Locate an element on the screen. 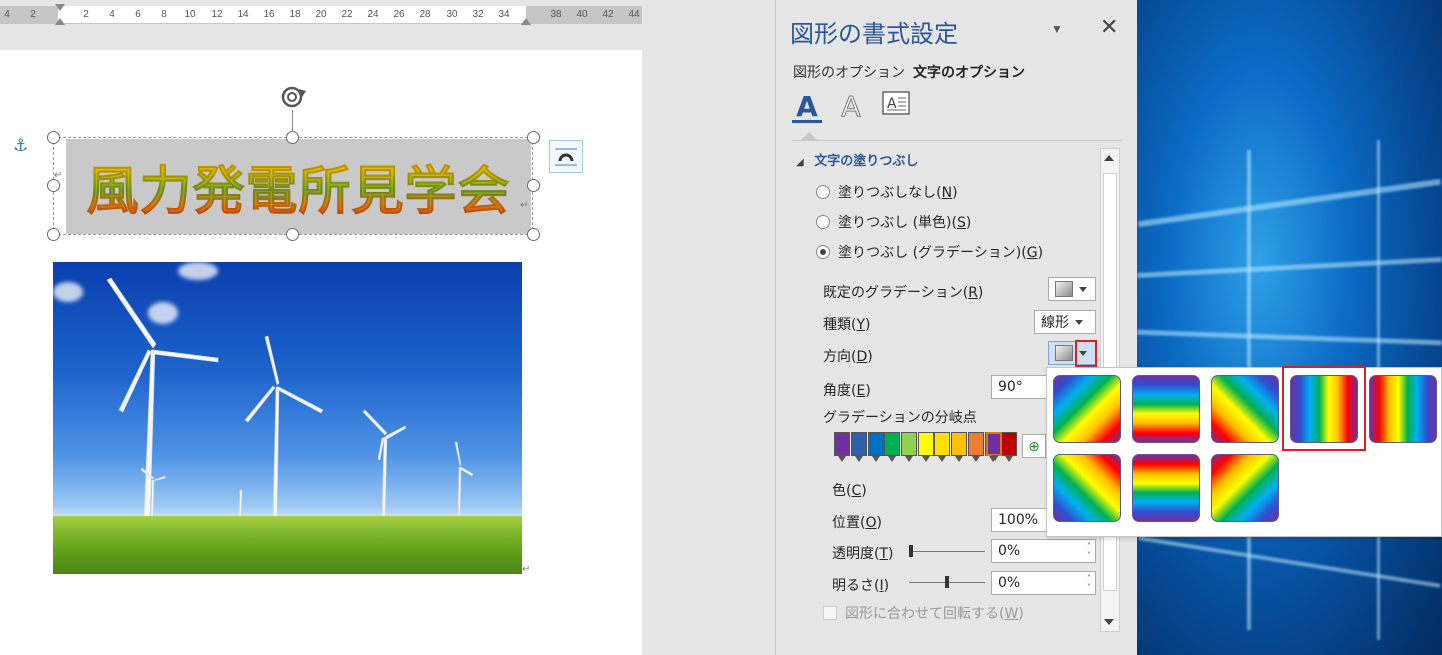 This screenshot has width=1442, height=655. transparency-slider is located at coordinates (947, 551).